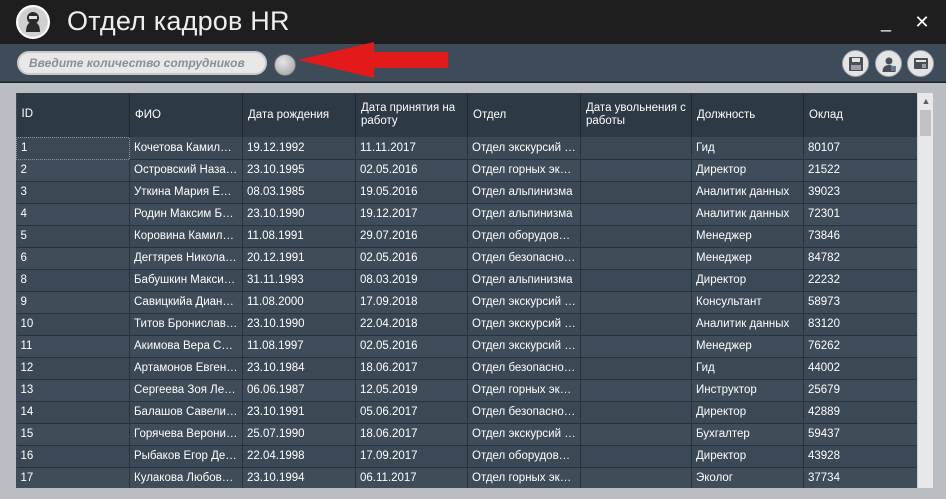  I want to click on table-cell: 15, so click(73, 434).